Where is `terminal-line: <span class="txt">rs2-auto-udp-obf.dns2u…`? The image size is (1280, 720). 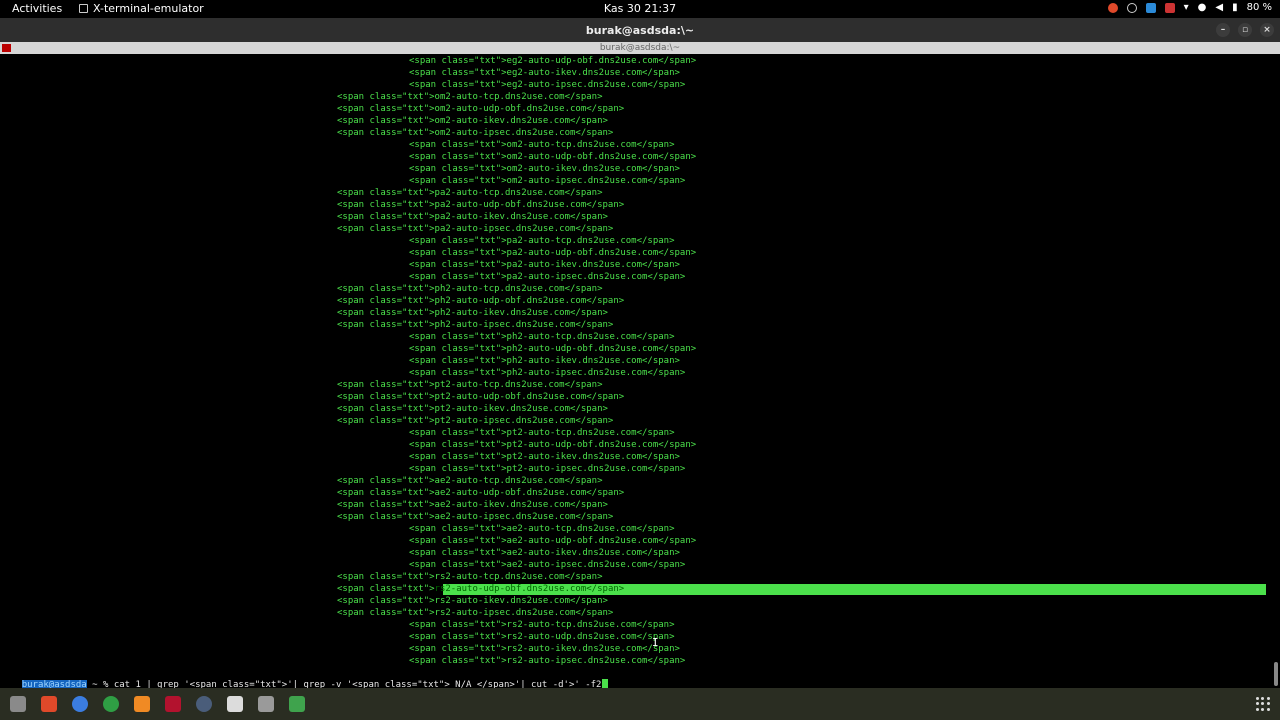 terminal-line: <span class="txt">rs2-auto-udp-obf.dns2u… is located at coordinates (481, 589).